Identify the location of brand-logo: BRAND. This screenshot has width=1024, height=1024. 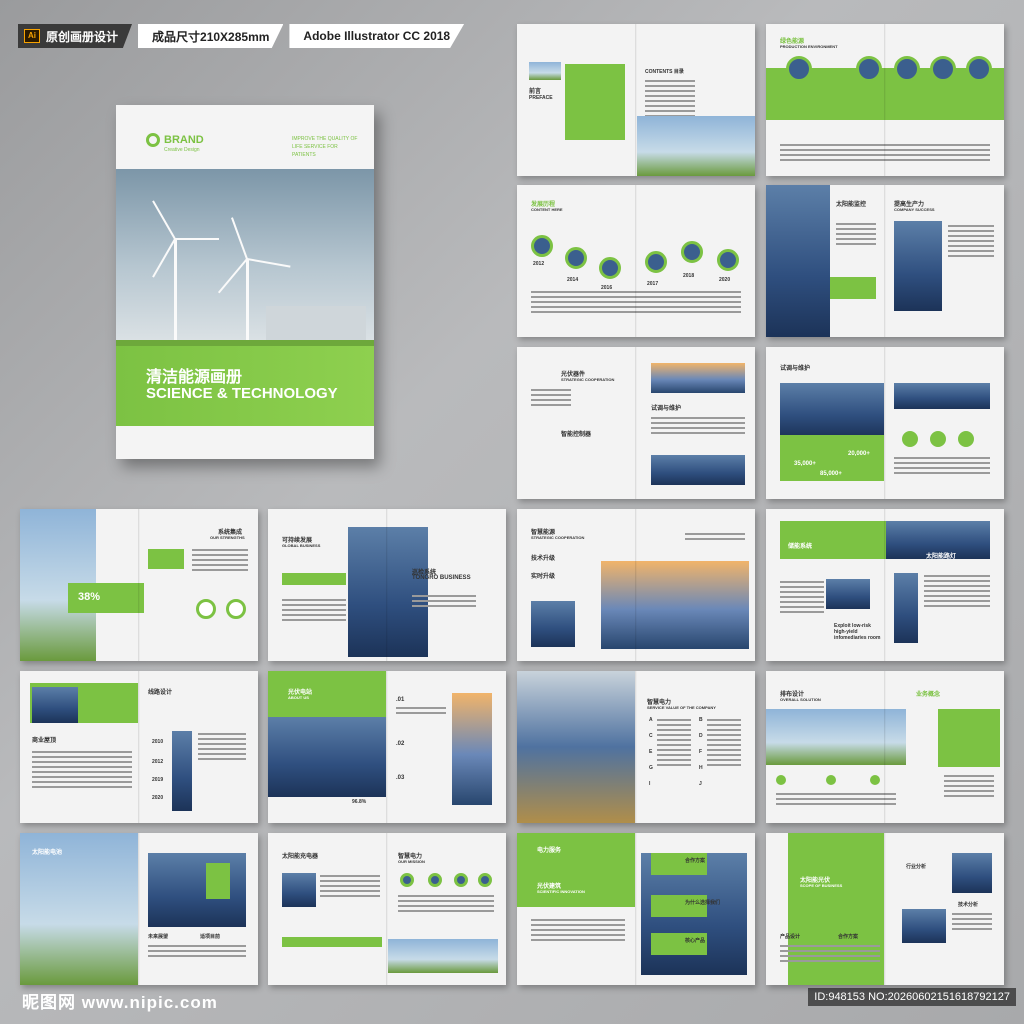
(175, 140).